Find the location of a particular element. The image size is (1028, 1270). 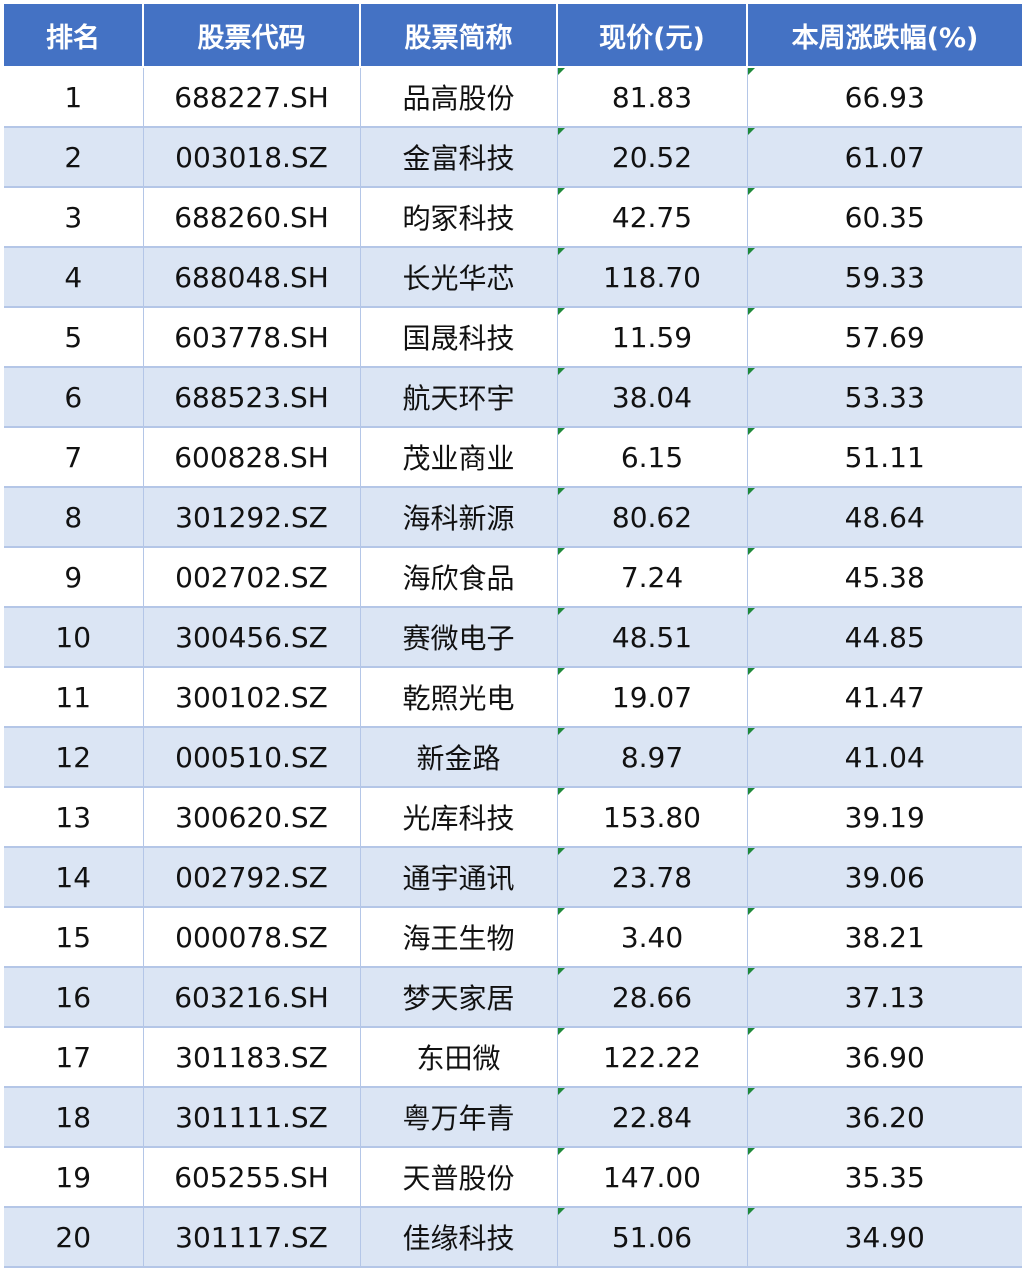

table-row: 10 300456.SZ 赛微电子 48.51 44.85 is located at coordinates (513, 637).